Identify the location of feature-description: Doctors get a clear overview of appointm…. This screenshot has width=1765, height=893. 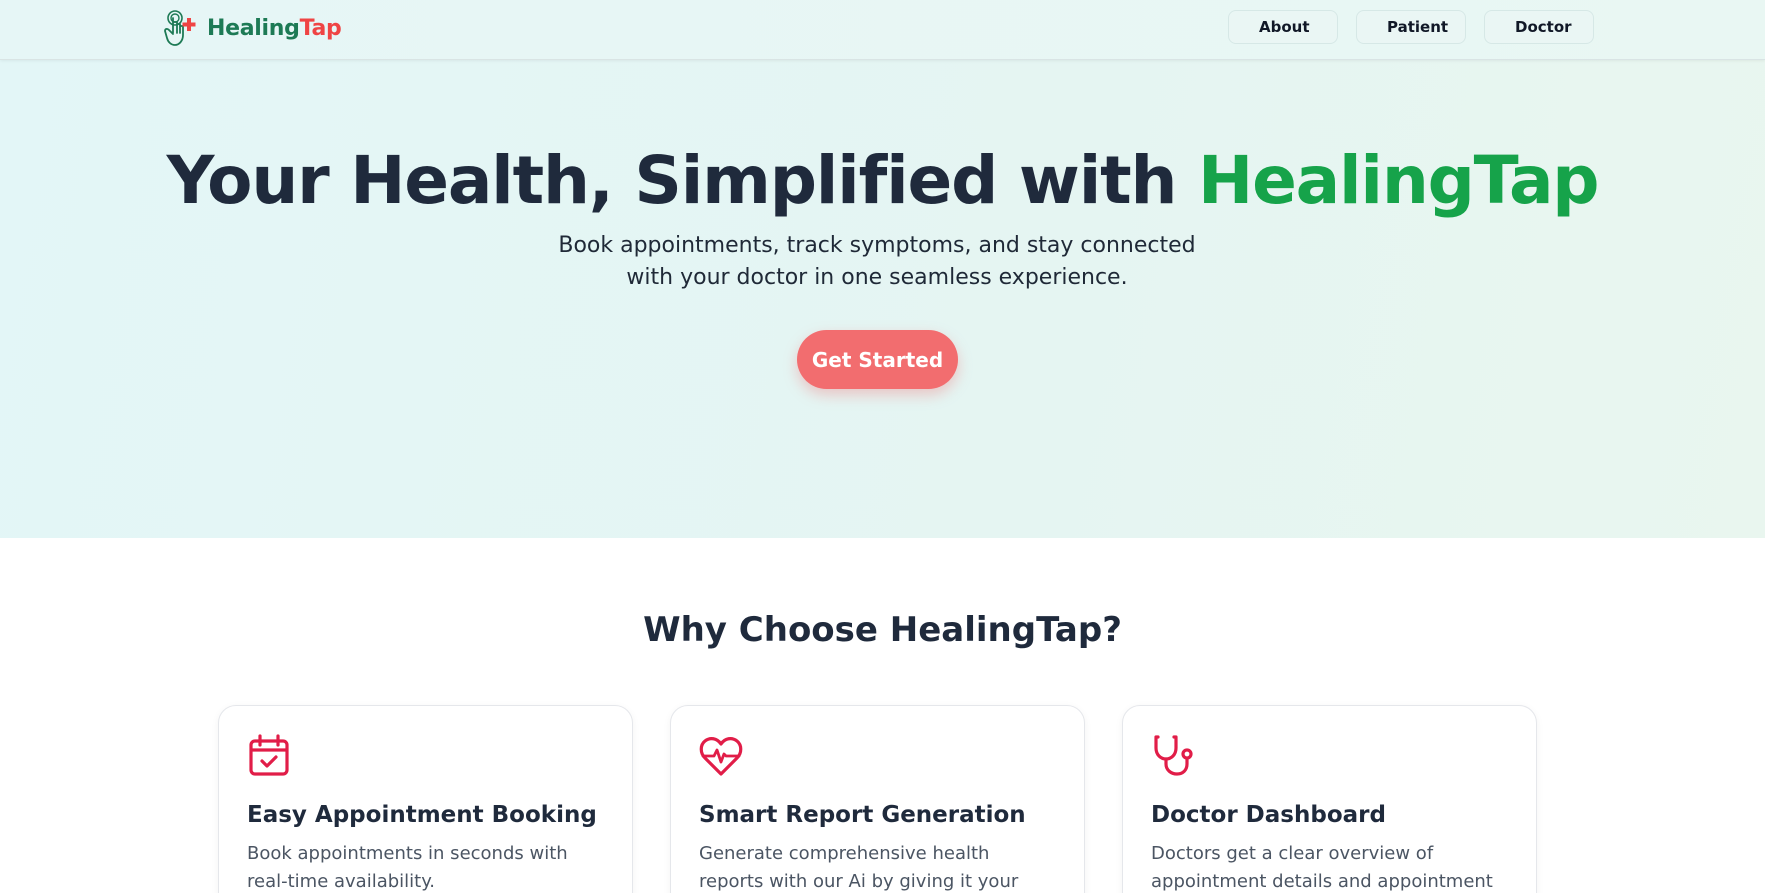
(1322, 867).